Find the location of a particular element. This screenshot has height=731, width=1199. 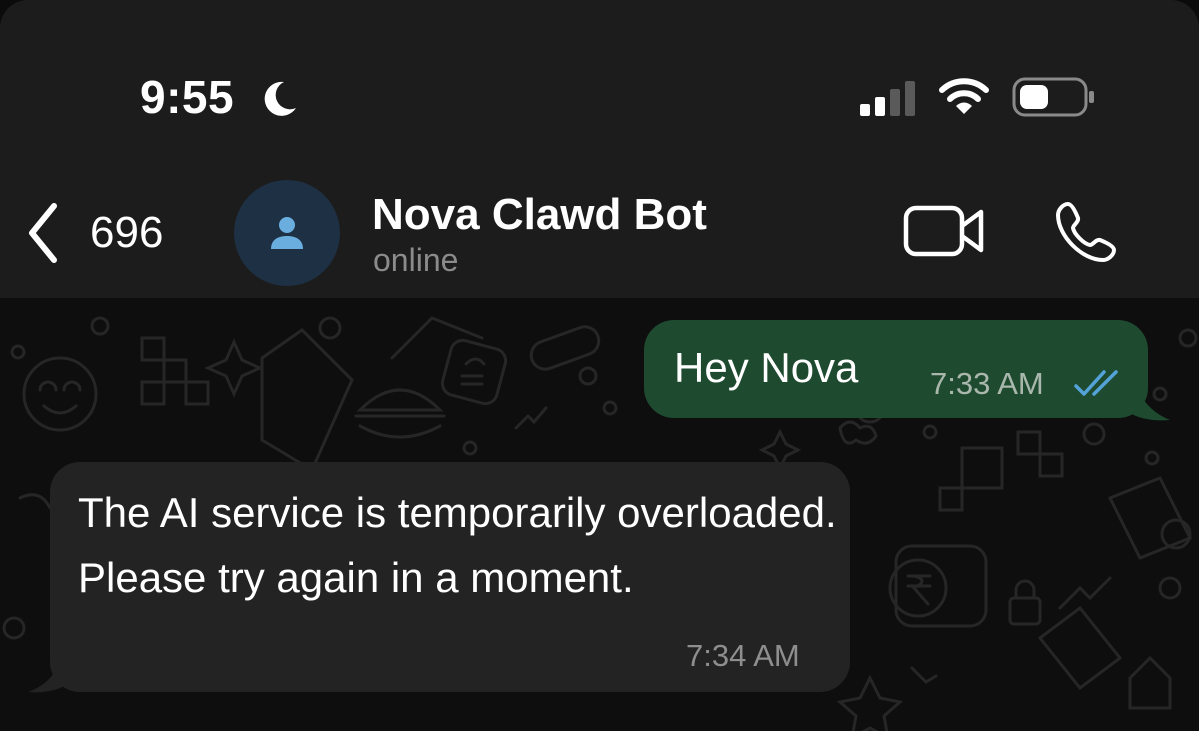

status-time: 9:55 is located at coordinates (187, 97).